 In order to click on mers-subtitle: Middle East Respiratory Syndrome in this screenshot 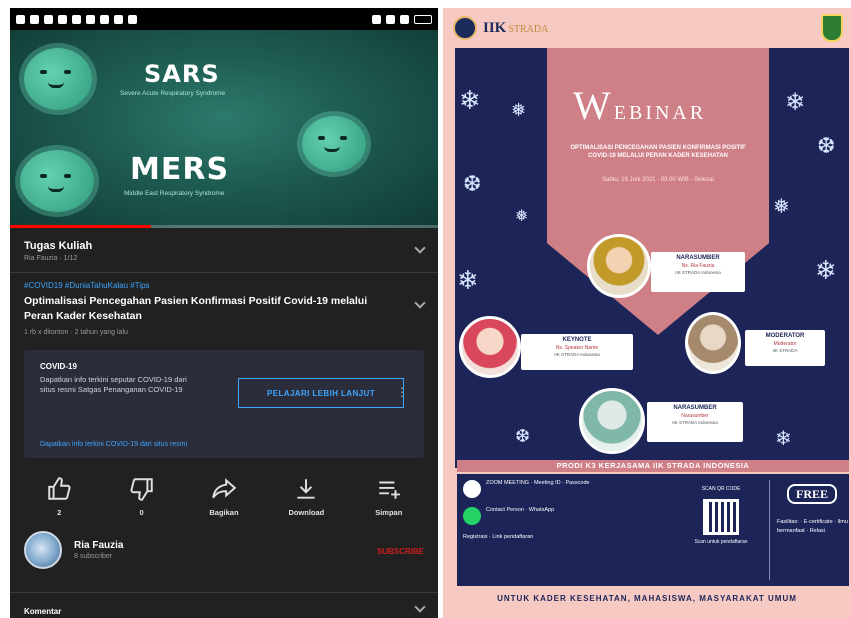, I will do `click(174, 193)`.